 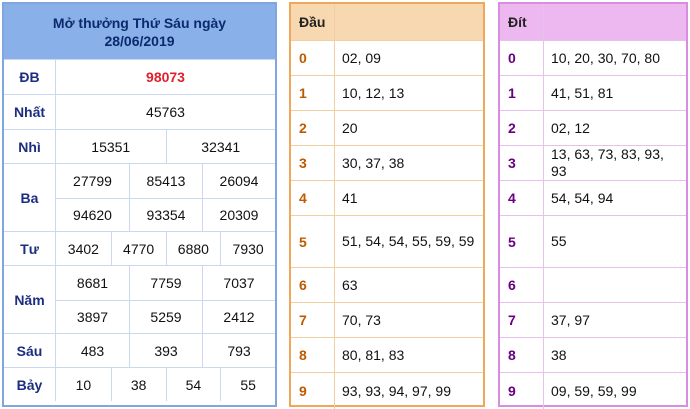 I want to click on dau-key: 3, so click(x=313, y=162).